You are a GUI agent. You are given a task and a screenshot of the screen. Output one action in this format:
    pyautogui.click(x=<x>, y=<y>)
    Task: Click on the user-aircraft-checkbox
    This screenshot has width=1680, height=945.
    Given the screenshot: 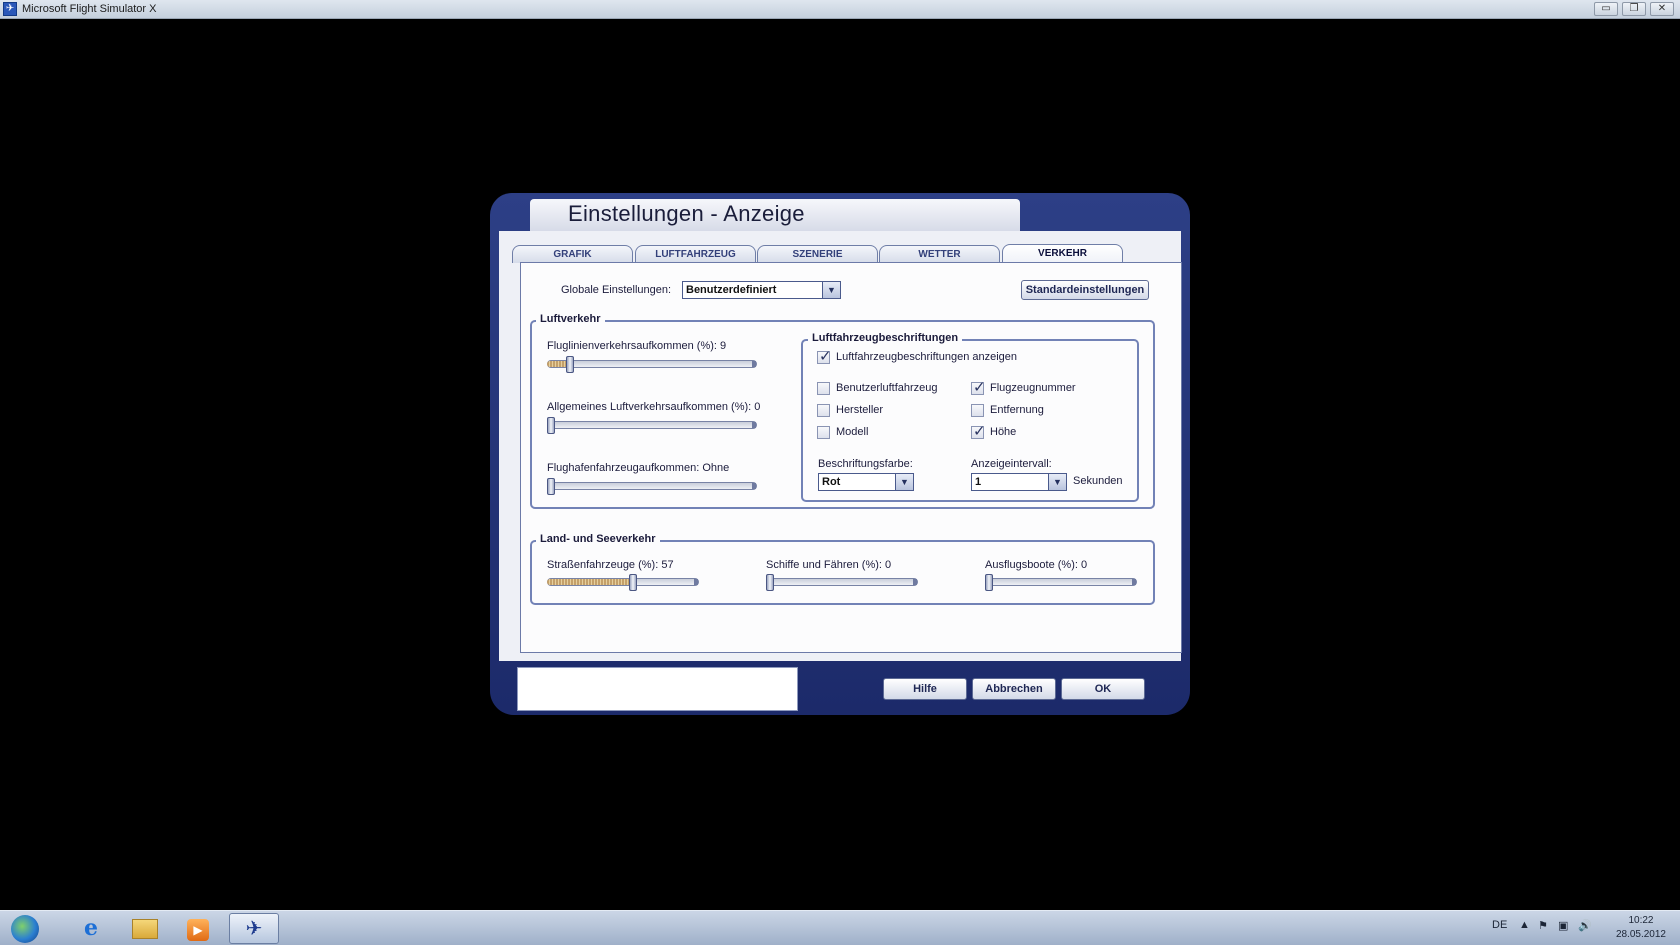 What is the action you would take?
    pyautogui.click(x=823, y=388)
    